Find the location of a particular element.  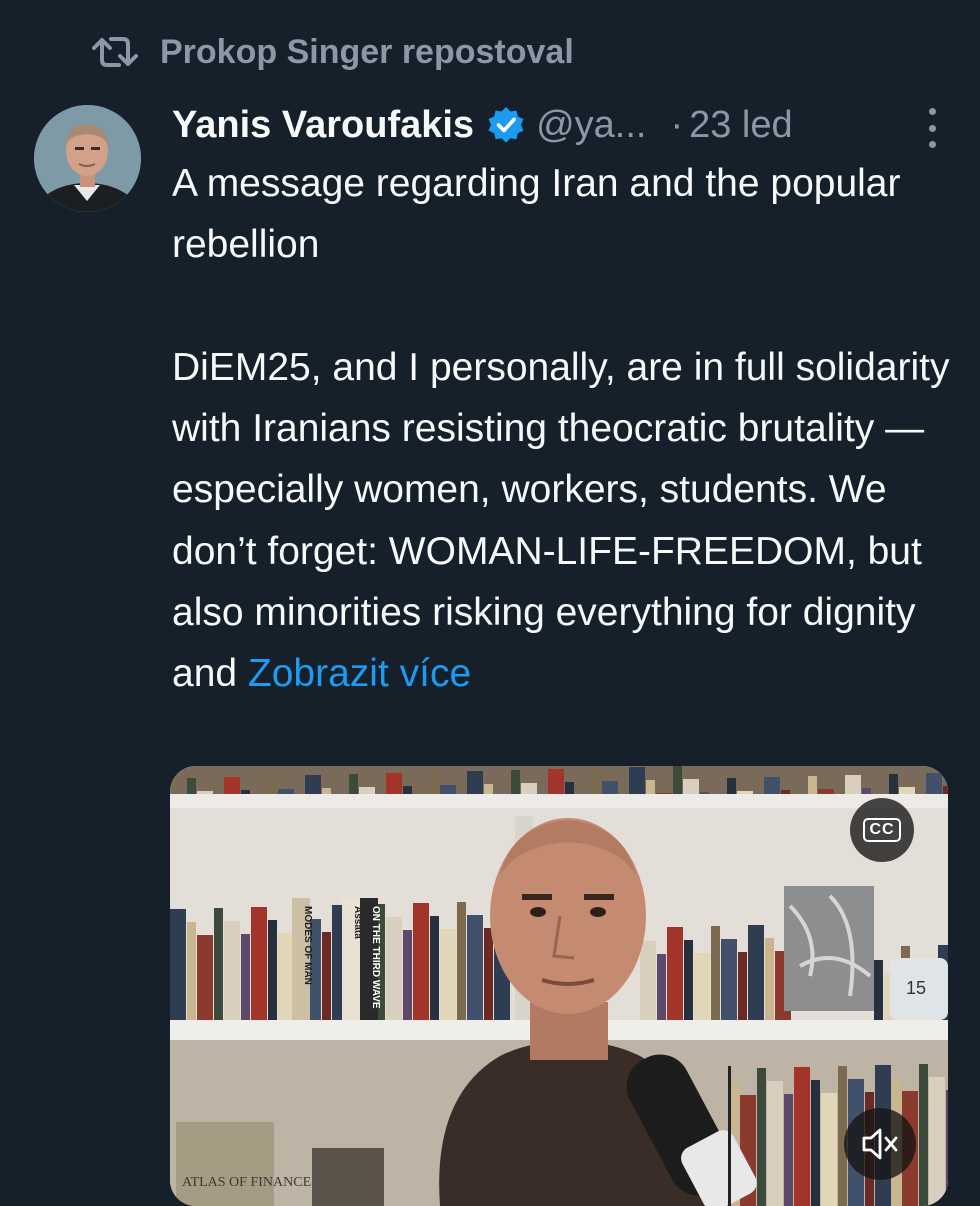

tweet-header: Yanis Varoufakis @ya... · 23 led is located at coordinates (561, 125).